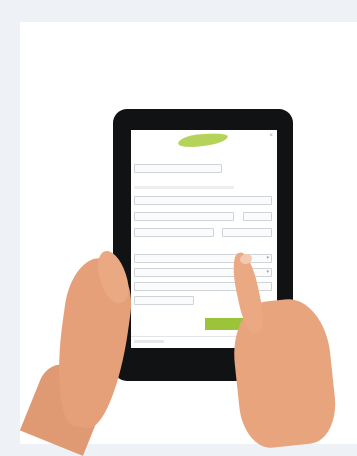 This screenshot has height=456, width=357. Describe the element at coordinates (203, 140) in the screenshot. I see `brand-logo` at that location.